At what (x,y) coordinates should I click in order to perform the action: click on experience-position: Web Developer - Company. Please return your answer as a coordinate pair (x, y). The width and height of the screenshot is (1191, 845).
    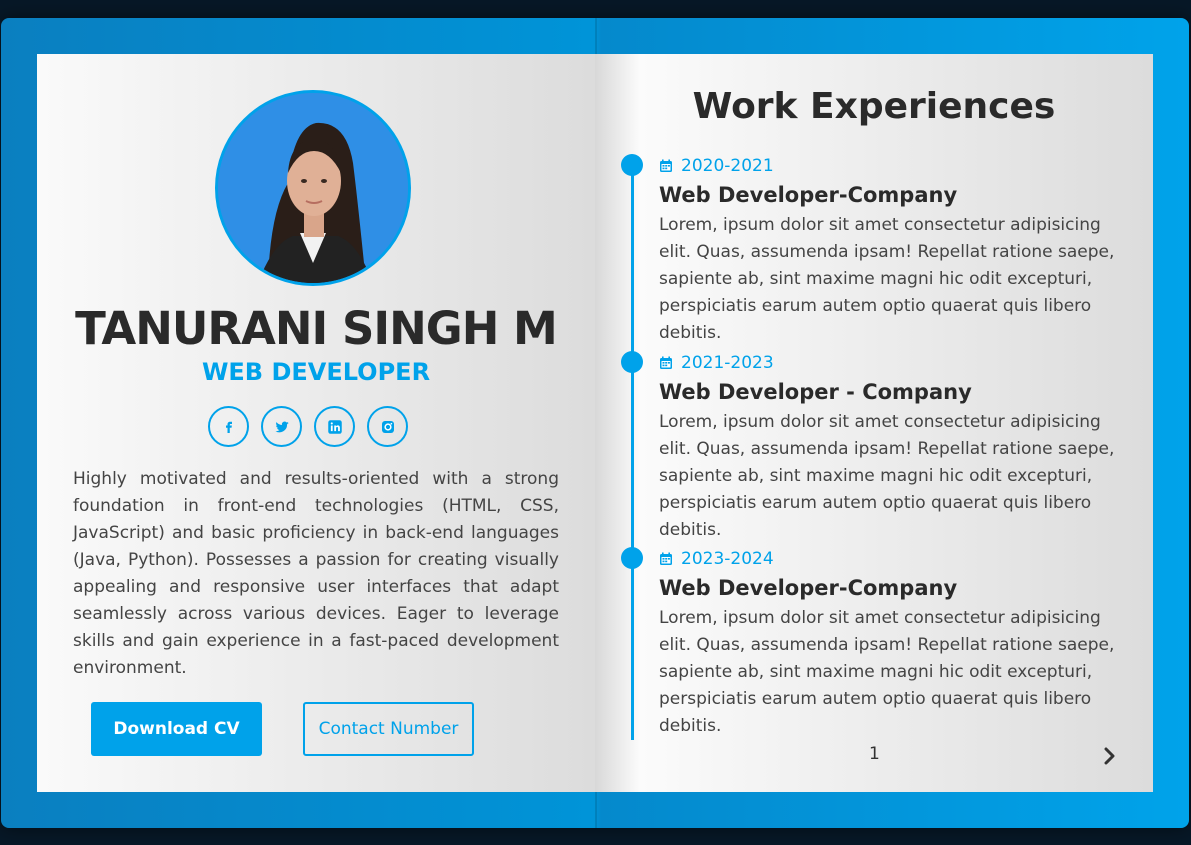
    Looking at the image, I should click on (815, 392).